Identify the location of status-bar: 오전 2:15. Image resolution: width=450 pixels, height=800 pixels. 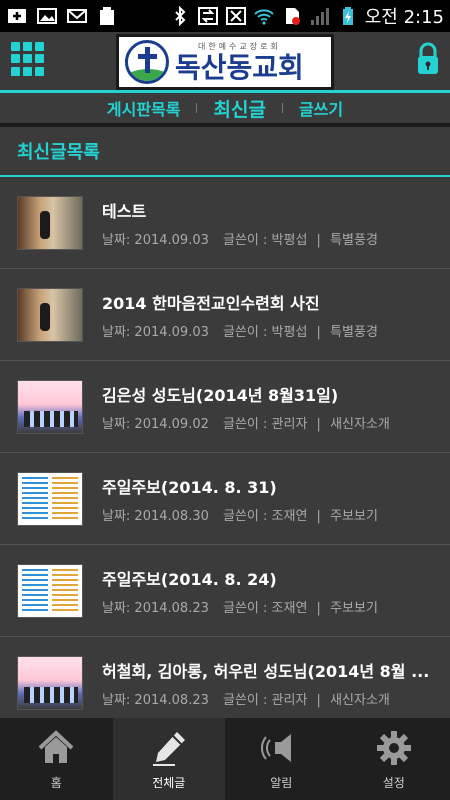
(225, 16).